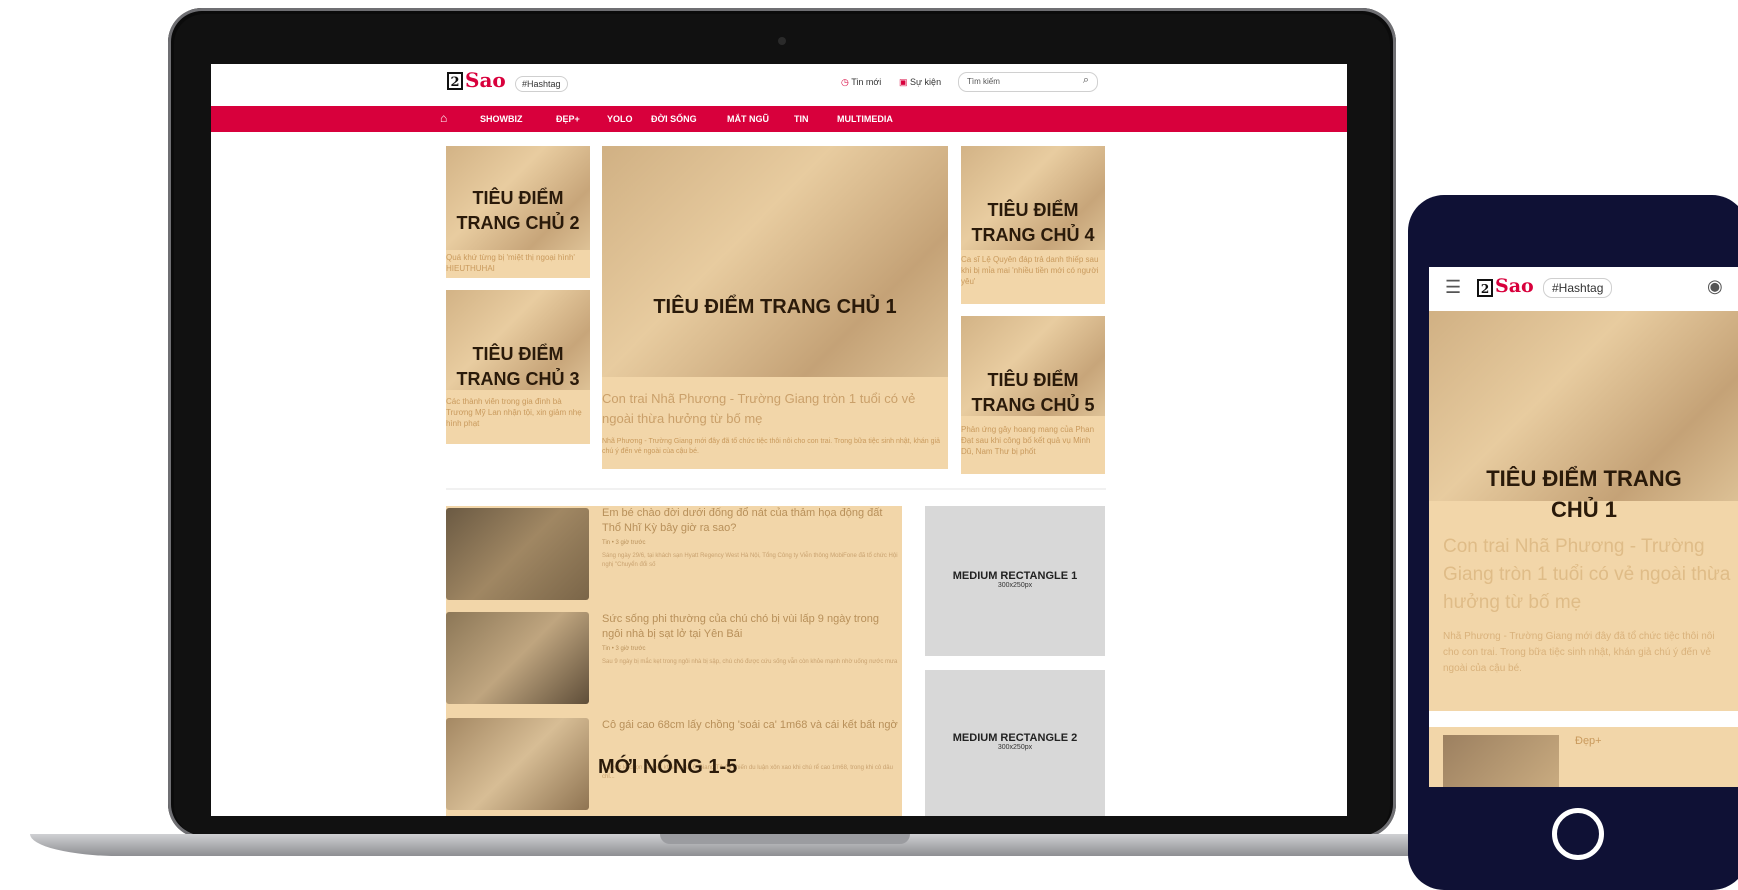 This screenshot has width=1738, height=890. Describe the element at coordinates (1453, 287) in the screenshot. I see `menu-icon: ☰` at that location.